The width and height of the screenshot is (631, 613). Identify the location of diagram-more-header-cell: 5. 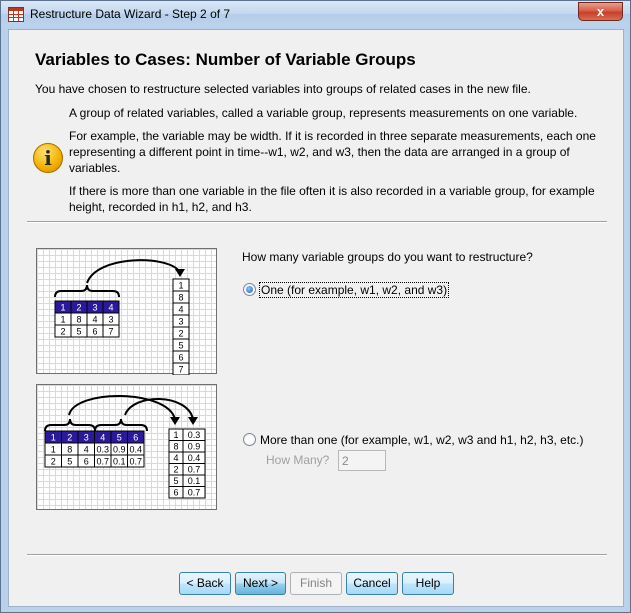
(119, 438).